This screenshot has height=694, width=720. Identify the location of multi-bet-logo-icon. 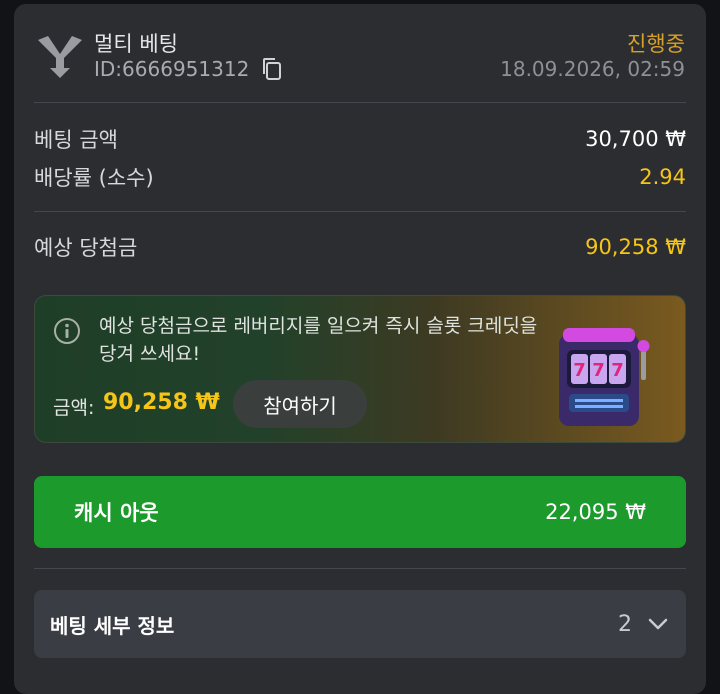
(60, 57).